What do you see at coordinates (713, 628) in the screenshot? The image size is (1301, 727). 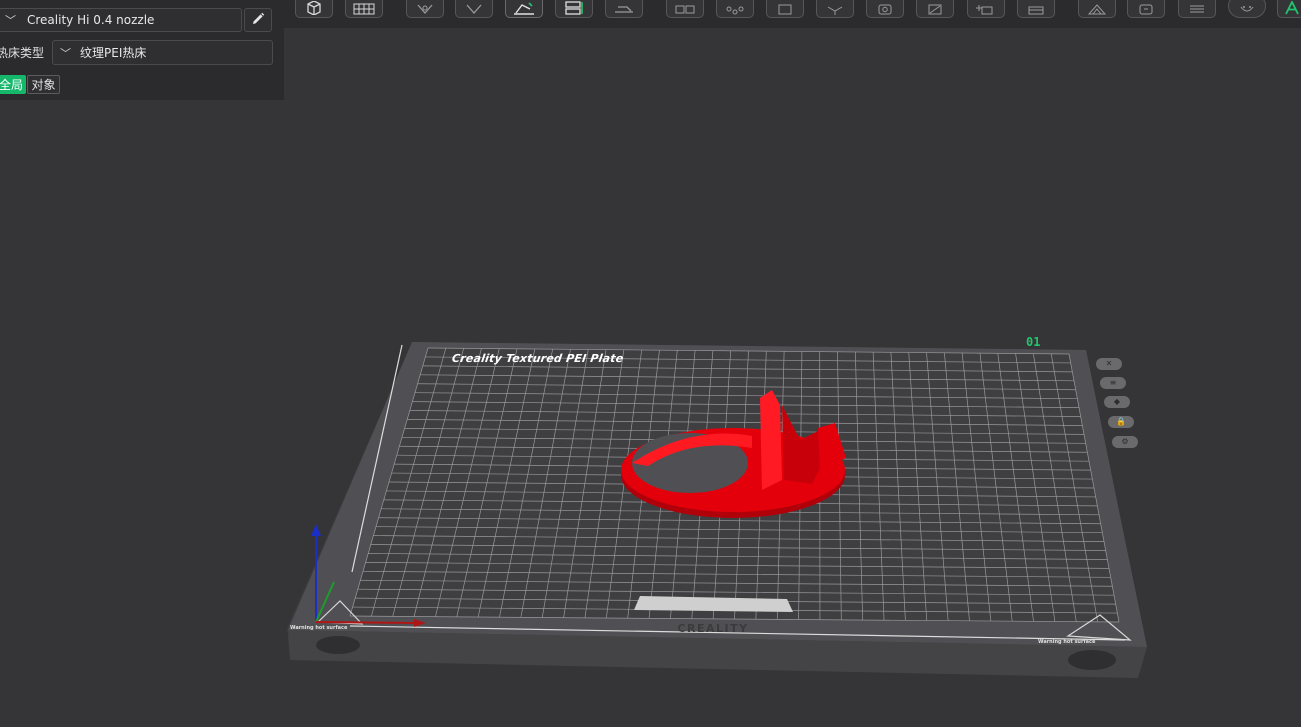 I see `brand-label: CREALITY` at bounding box center [713, 628].